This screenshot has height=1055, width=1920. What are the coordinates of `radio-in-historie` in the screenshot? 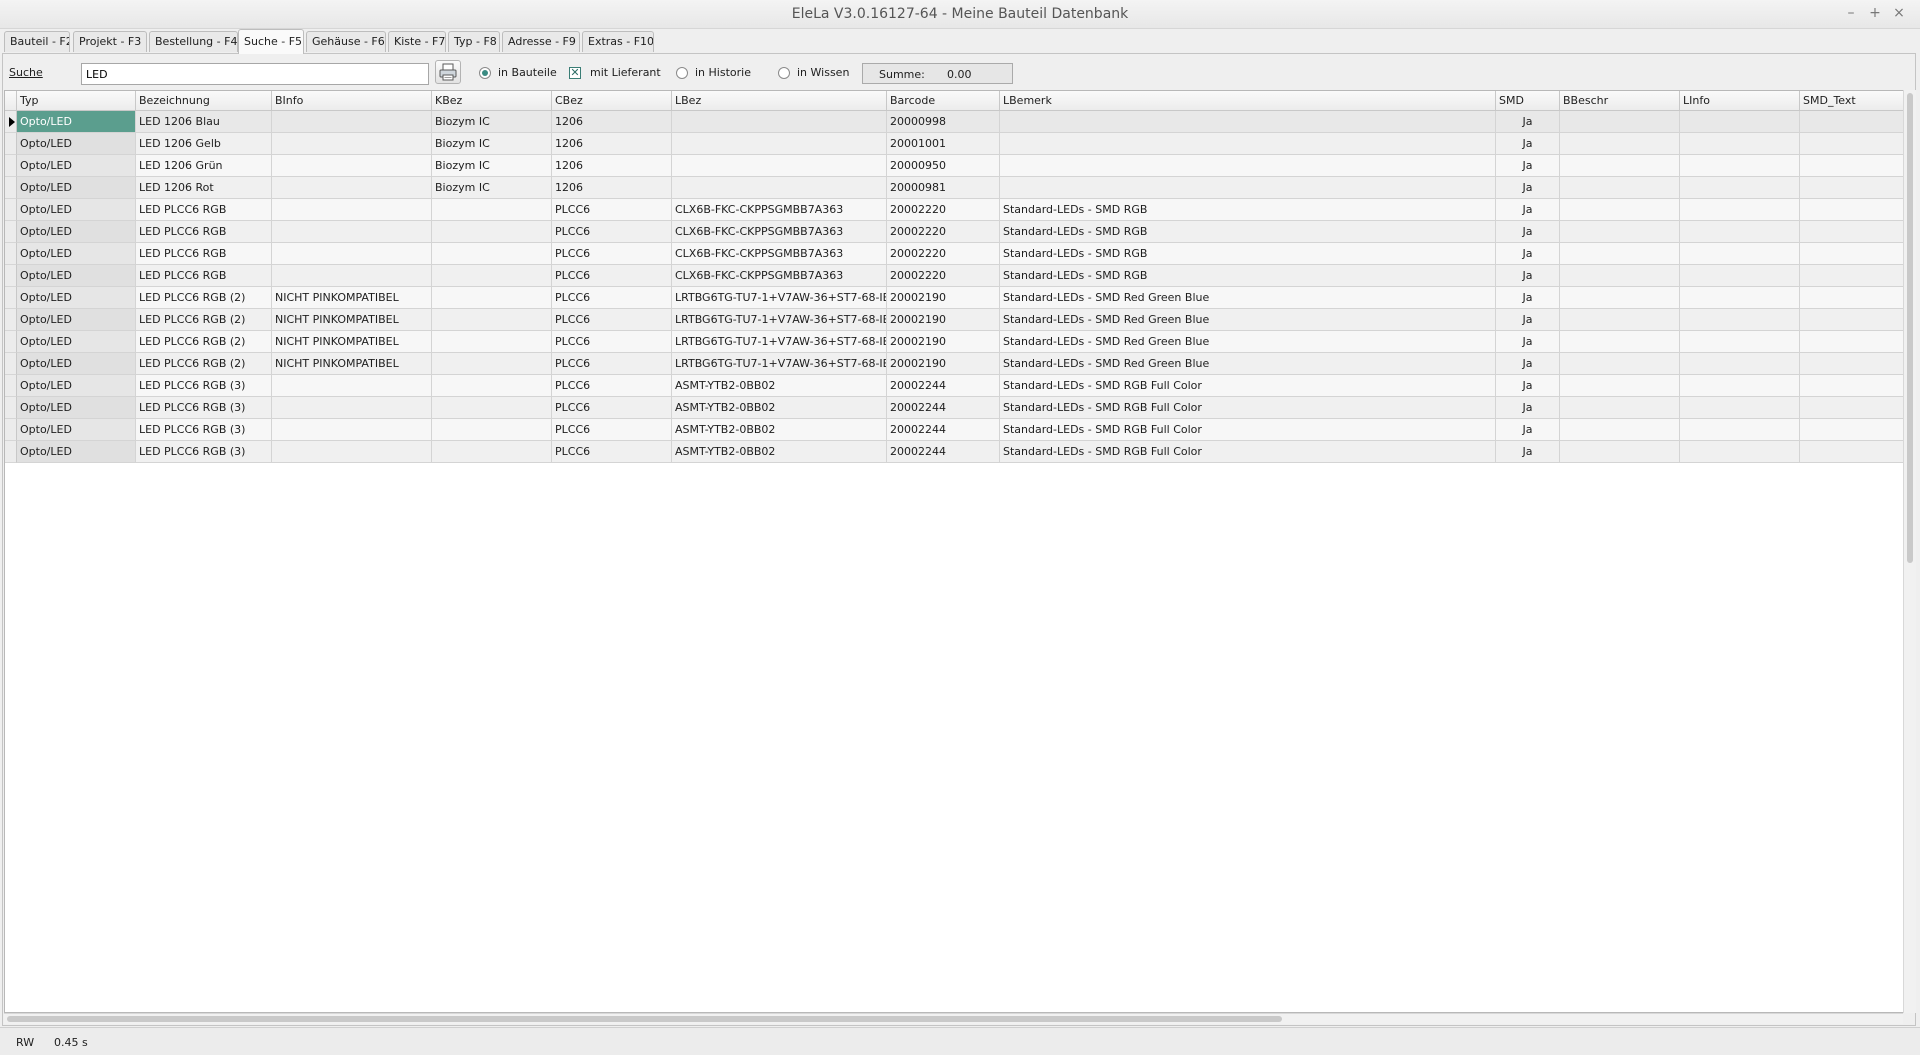 It's located at (682, 73).